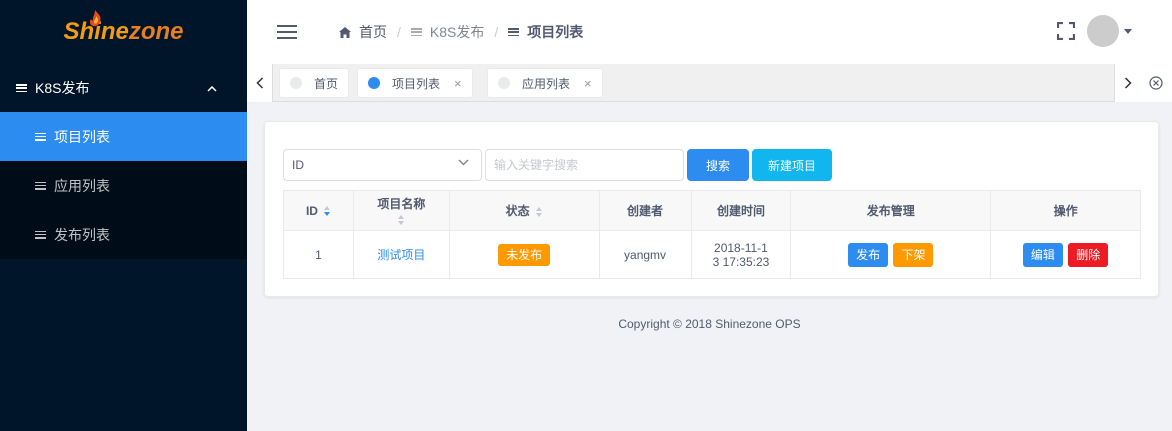  Describe the element at coordinates (311, 210) in the screenshot. I see `column-header-label: ID` at that location.